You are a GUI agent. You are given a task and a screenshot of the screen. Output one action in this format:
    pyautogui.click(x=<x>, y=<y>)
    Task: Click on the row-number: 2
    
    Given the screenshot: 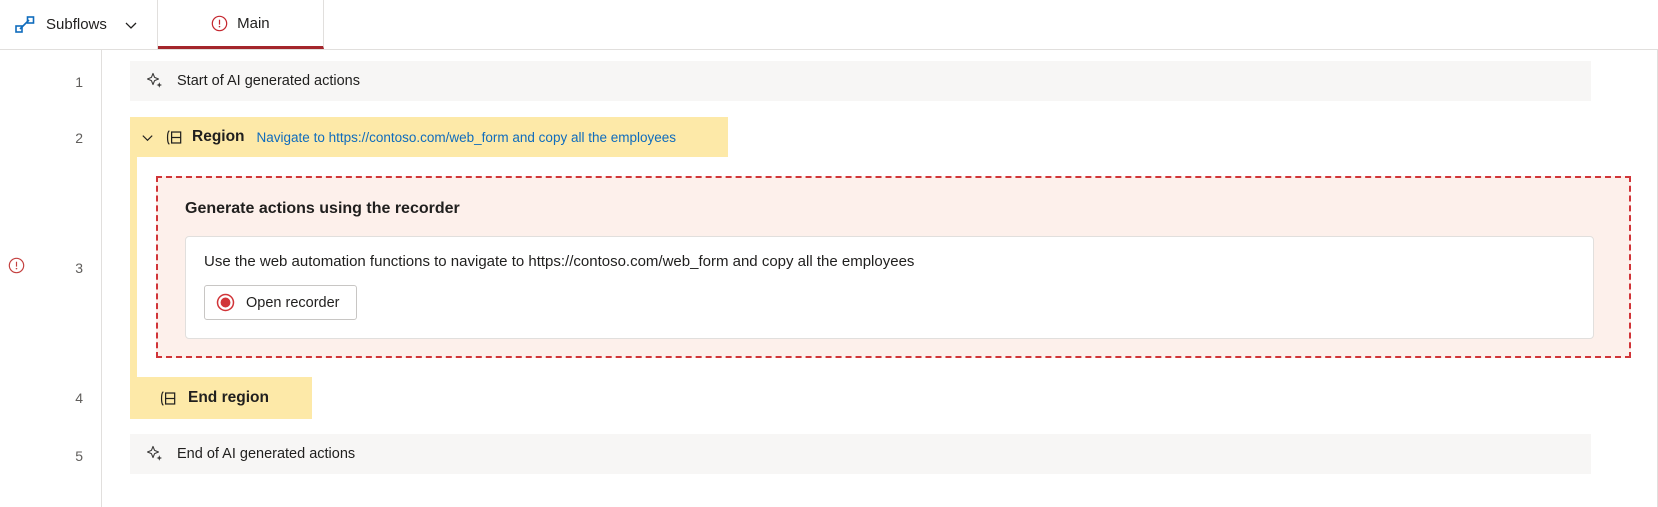 What is the action you would take?
    pyautogui.click(x=79, y=138)
    